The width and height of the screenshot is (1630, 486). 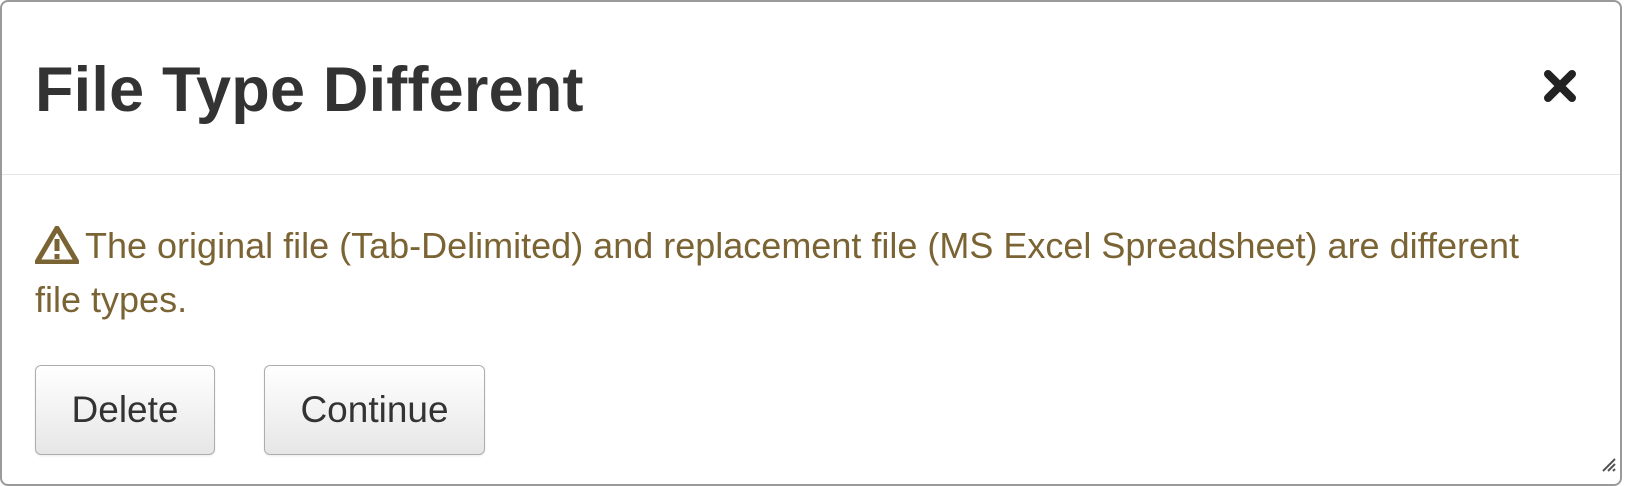 I want to click on warning-triangle-icon, so click(x=57, y=245).